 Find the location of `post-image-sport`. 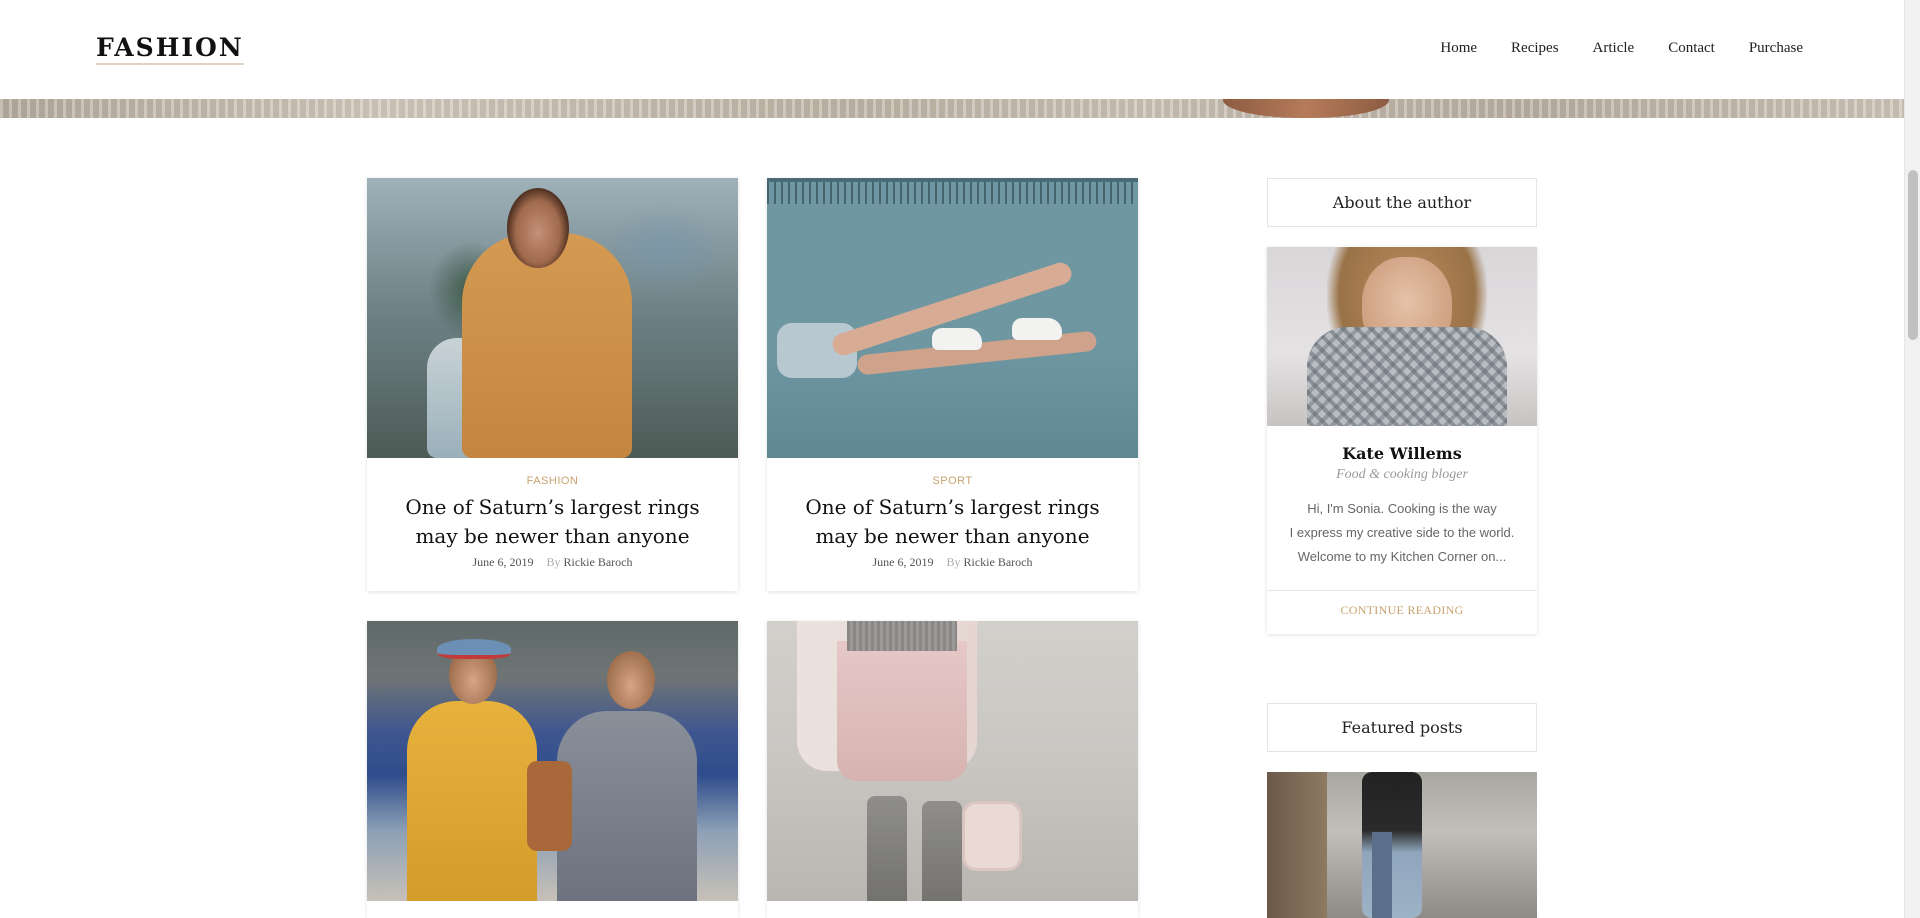

post-image-sport is located at coordinates (952, 318).